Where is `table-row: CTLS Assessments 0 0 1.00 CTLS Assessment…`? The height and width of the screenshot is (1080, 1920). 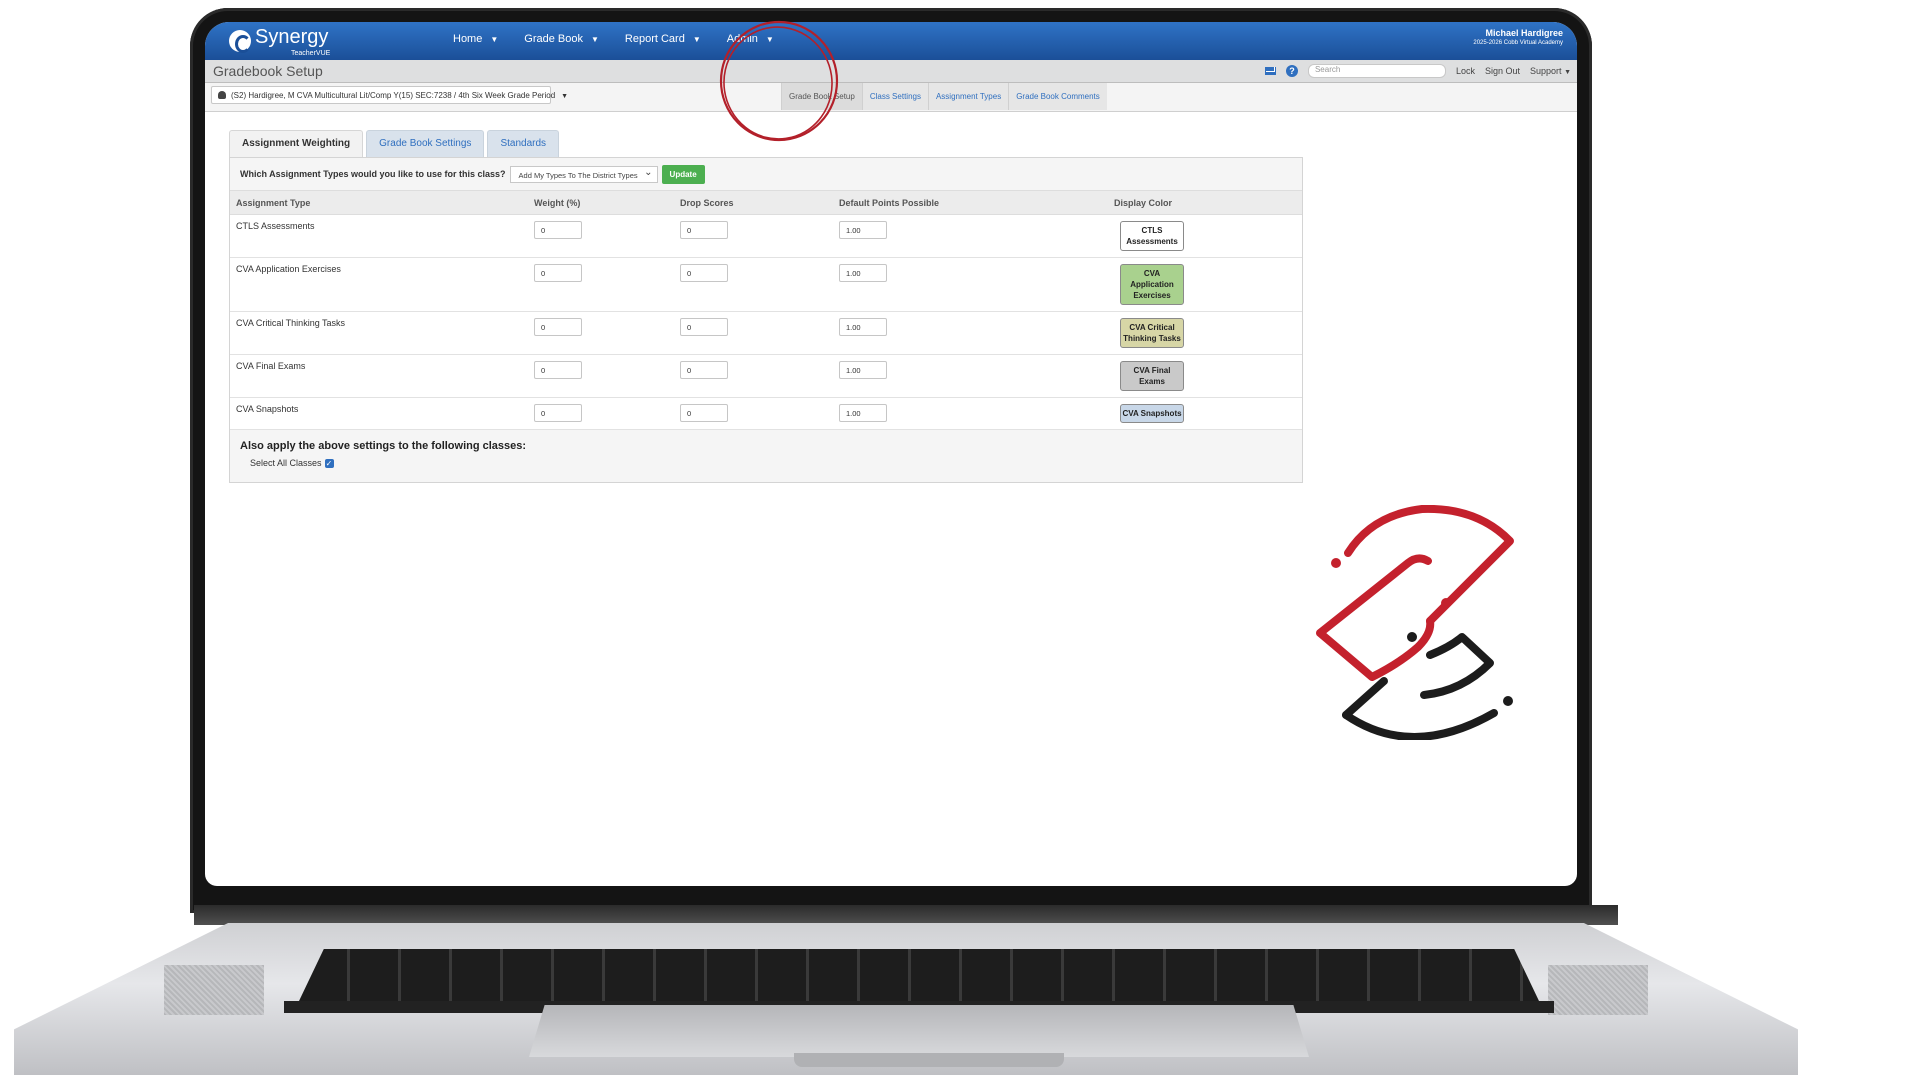
table-row: CTLS Assessments 0 0 1.00 CTLS Assessment… is located at coordinates (766, 236).